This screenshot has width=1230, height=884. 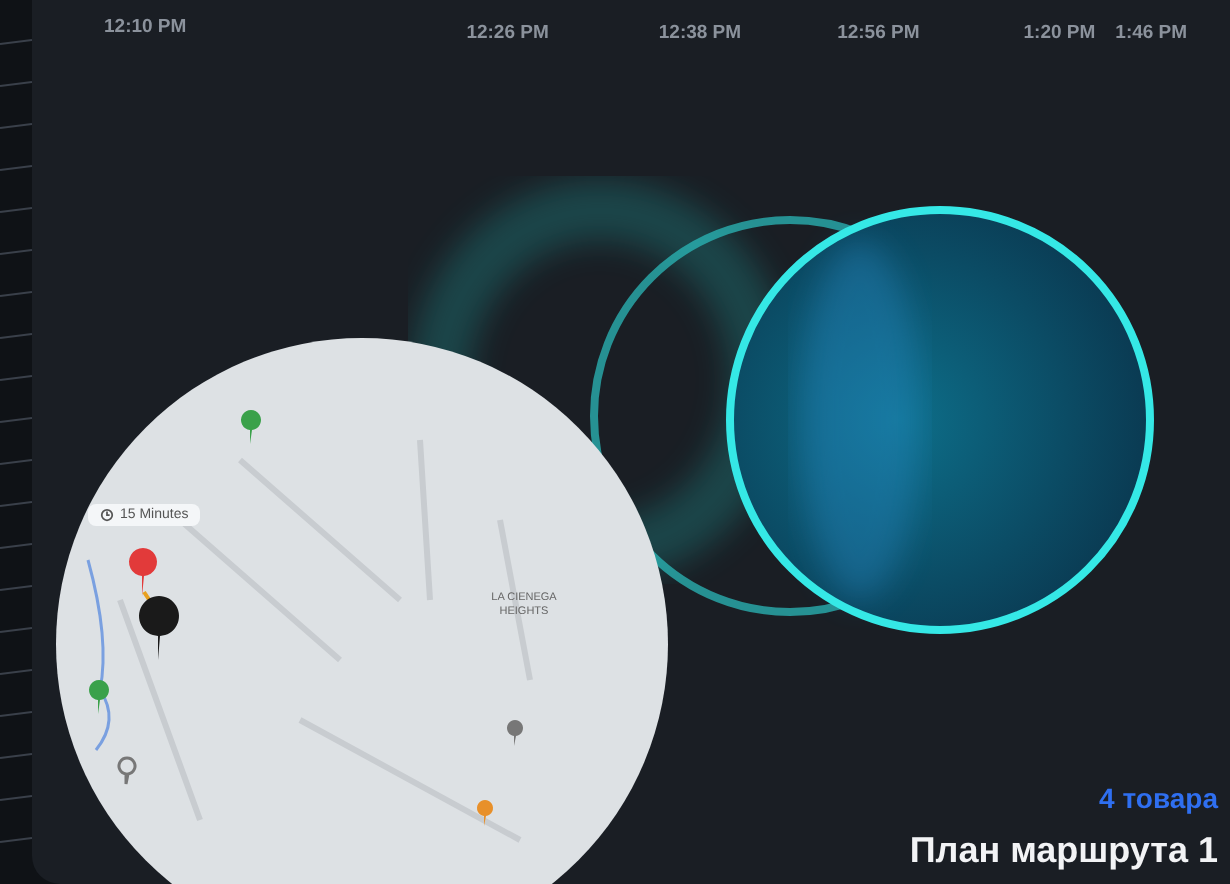 What do you see at coordinates (700, 35) in the screenshot?
I see `time-label: 12:38 PM` at bounding box center [700, 35].